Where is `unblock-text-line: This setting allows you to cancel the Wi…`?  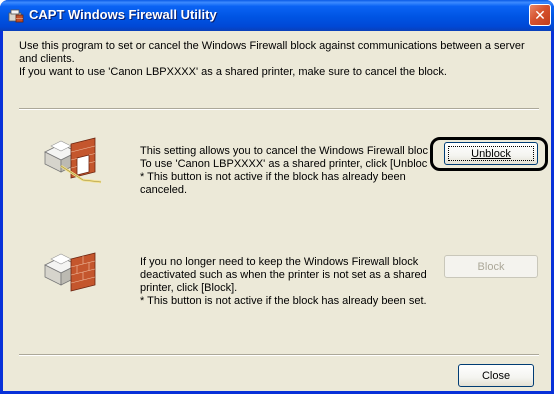
unblock-text-line: This setting allows you to cancel the Wi… is located at coordinates (284, 151).